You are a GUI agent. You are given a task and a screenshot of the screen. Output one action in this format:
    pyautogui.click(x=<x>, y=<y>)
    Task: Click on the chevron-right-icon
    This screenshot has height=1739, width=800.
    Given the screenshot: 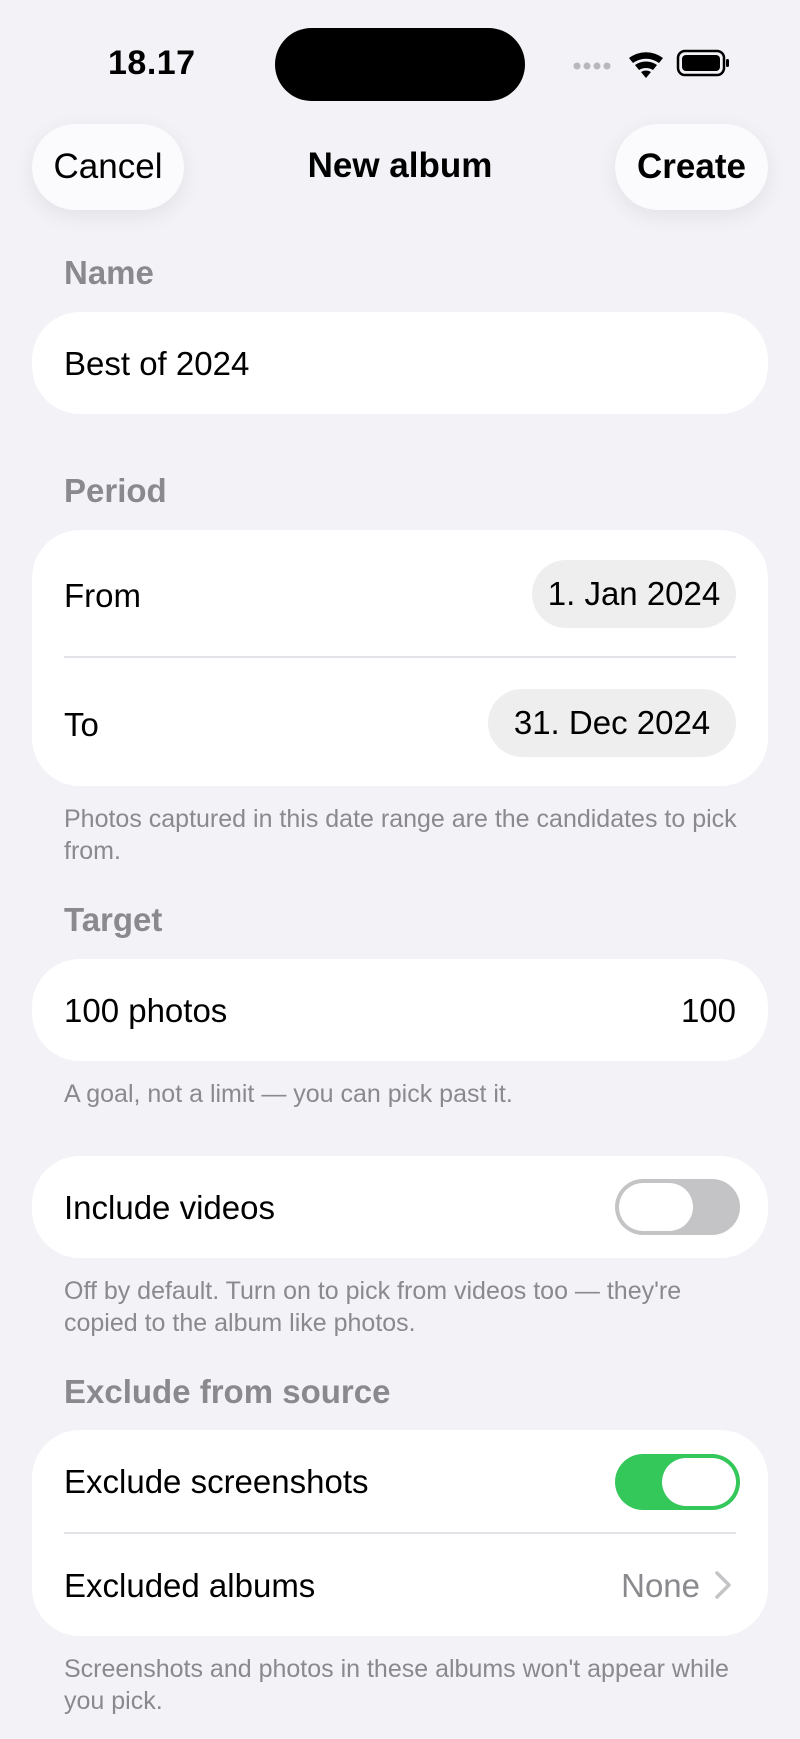 What is the action you would take?
    pyautogui.click(x=723, y=1585)
    